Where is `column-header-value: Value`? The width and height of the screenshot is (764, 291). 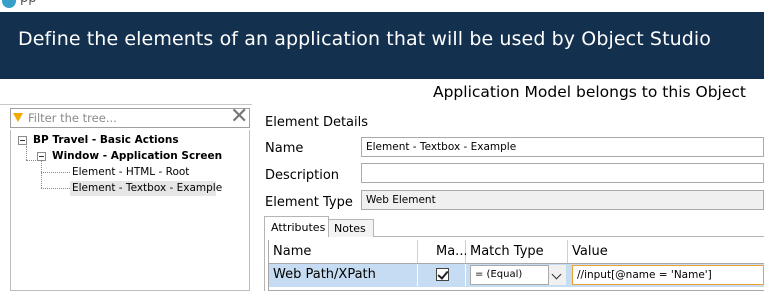 column-header-value: Value is located at coordinates (666, 251).